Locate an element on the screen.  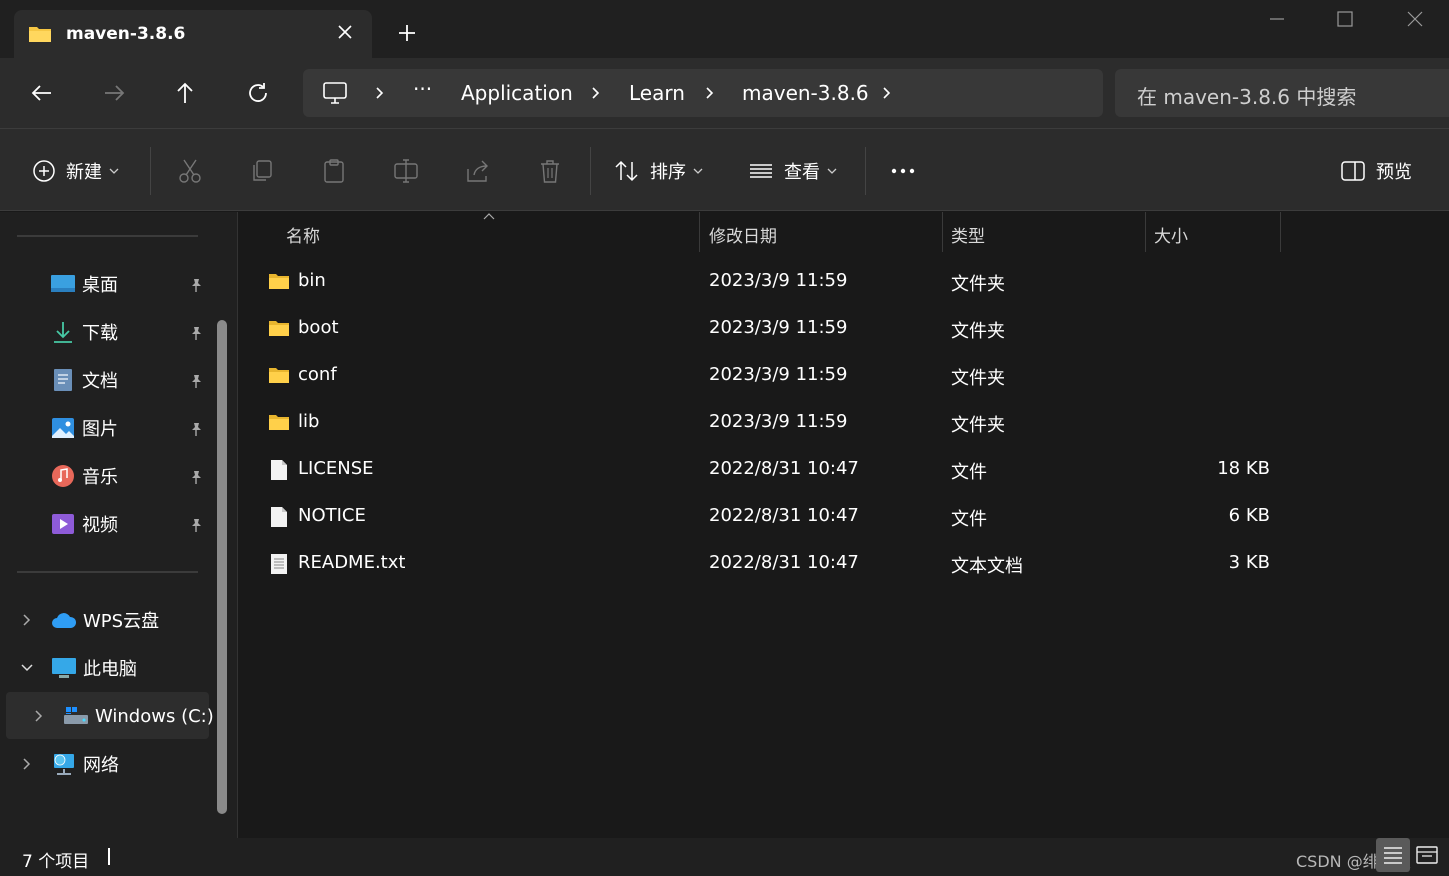
preview-pane-button: 预览 is located at coordinates (1376, 171).